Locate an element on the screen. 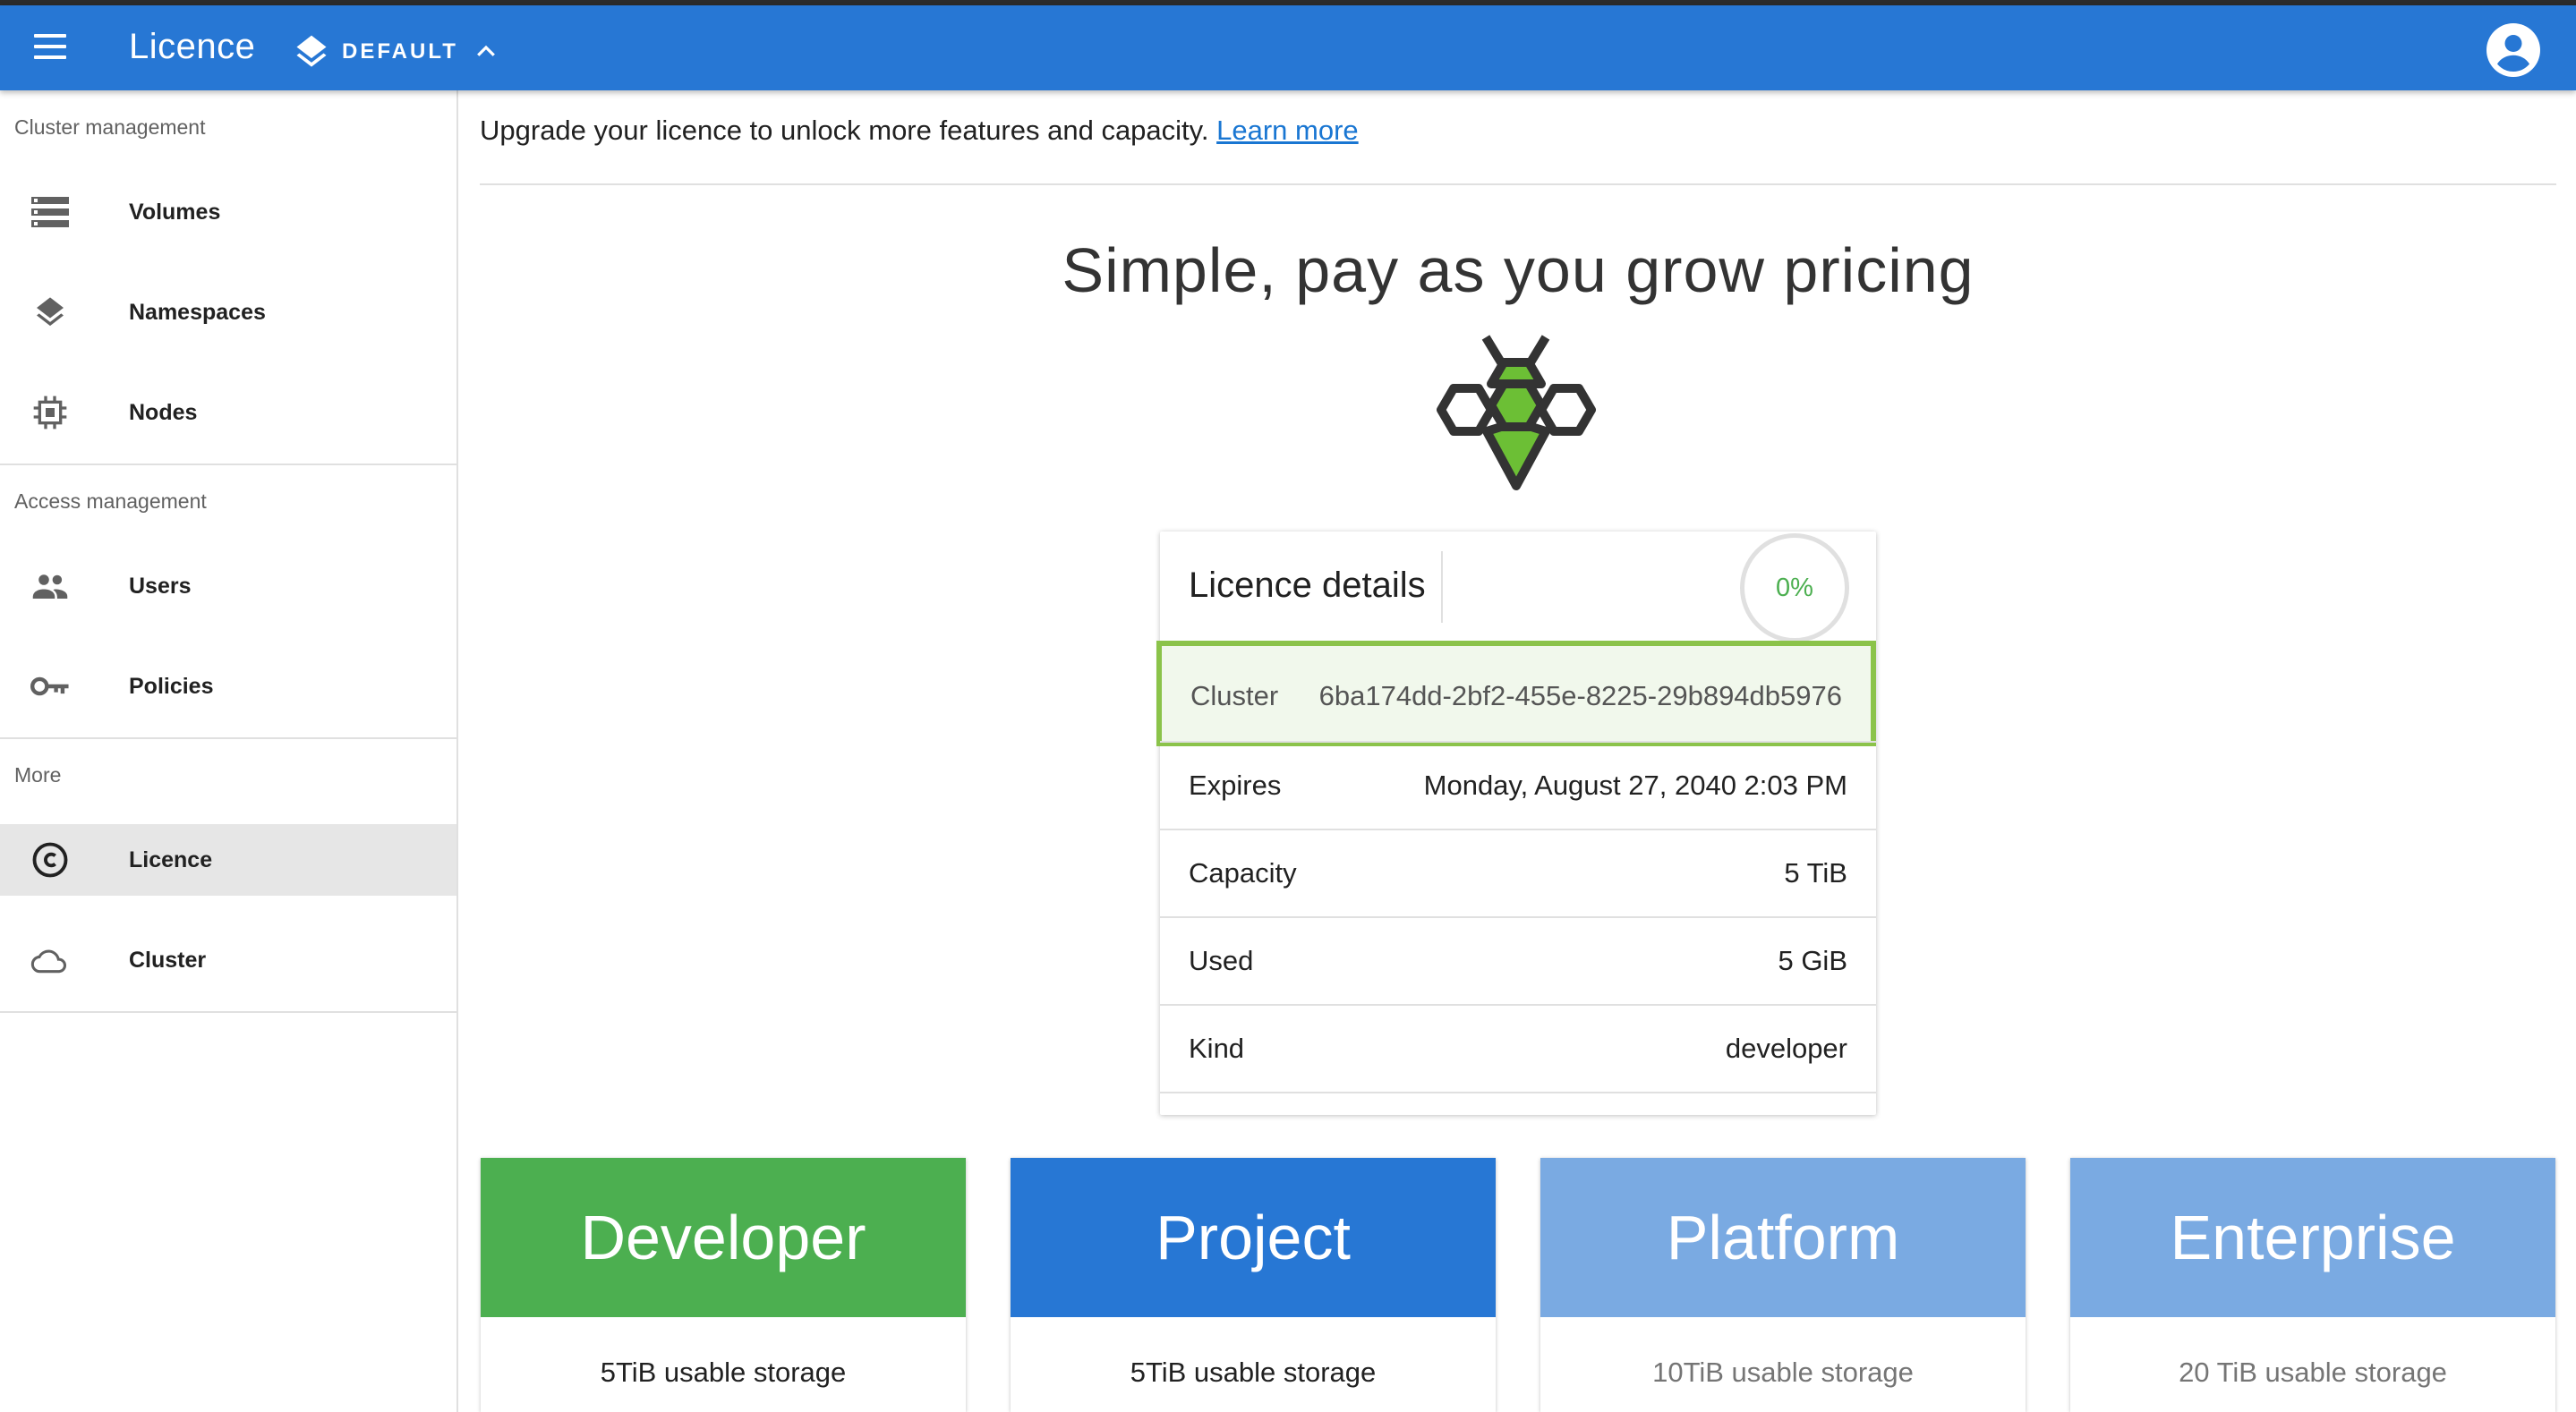 This screenshot has width=2576, height=1412. section-title-access-management: Access management is located at coordinates (110, 501).